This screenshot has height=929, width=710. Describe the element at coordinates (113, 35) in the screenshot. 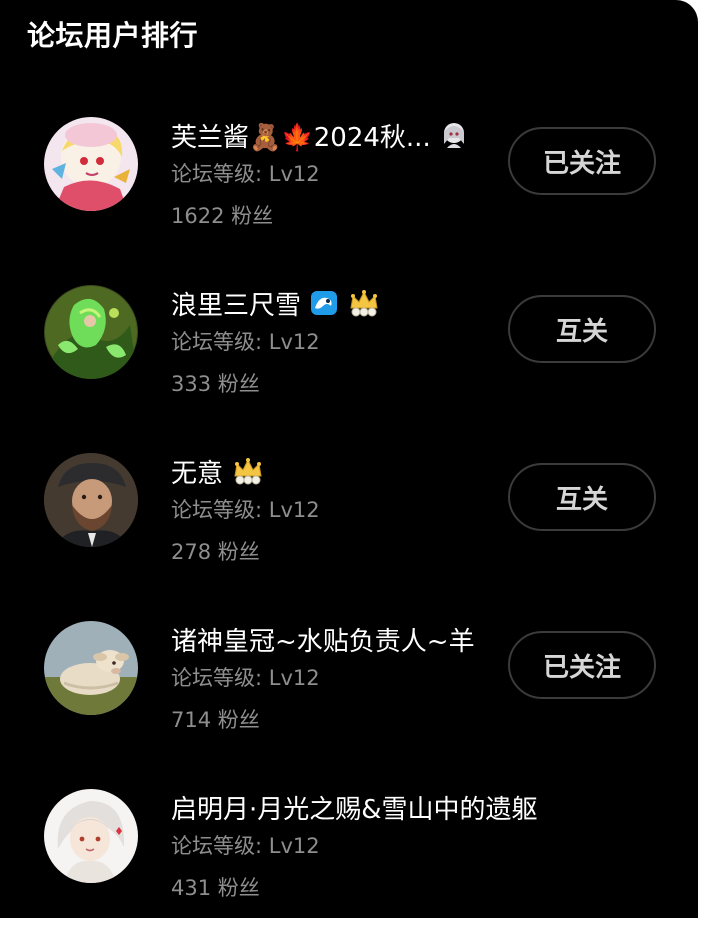

I see `panel-title: 论坛用户排行` at that location.